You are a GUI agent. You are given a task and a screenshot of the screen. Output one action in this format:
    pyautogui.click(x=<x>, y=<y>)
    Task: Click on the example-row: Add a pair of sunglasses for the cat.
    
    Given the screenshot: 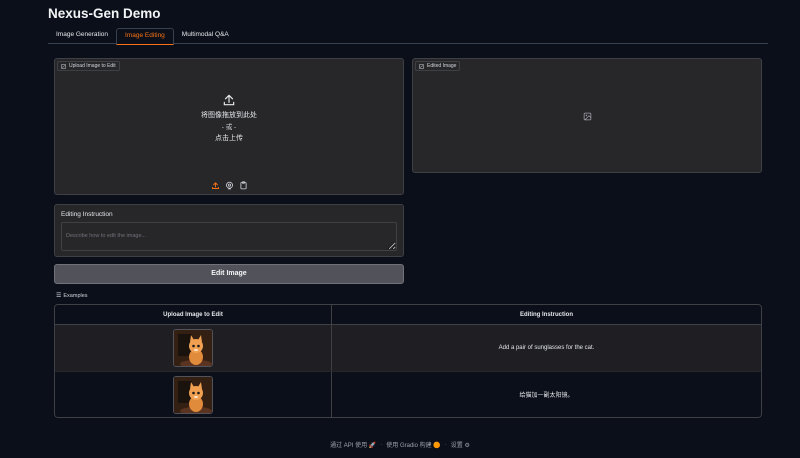 What is the action you would take?
    pyautogui.click(x=408, y=348)
    